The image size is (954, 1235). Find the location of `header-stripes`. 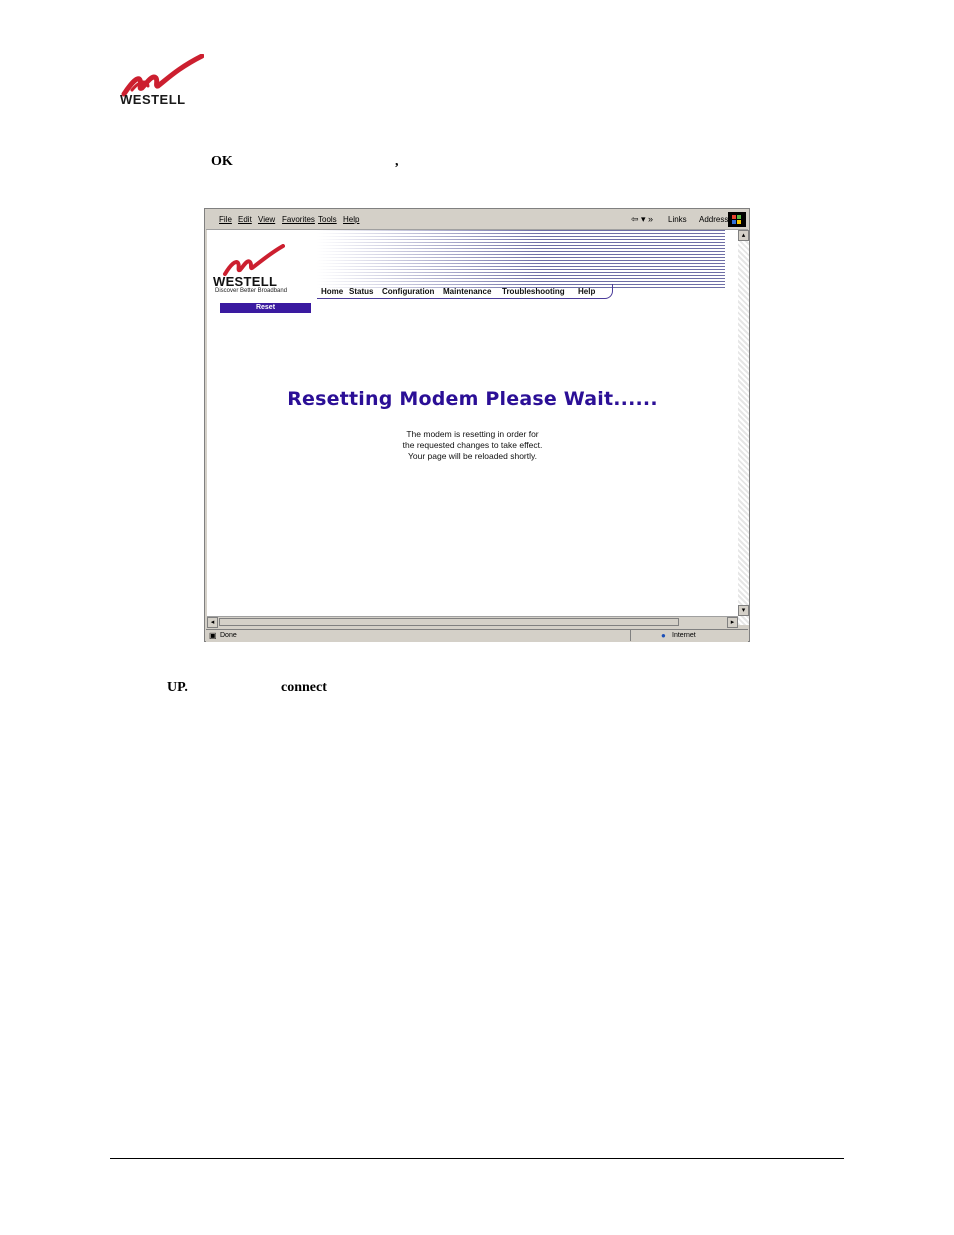

header-stripes is located at coordinates (521, 259).